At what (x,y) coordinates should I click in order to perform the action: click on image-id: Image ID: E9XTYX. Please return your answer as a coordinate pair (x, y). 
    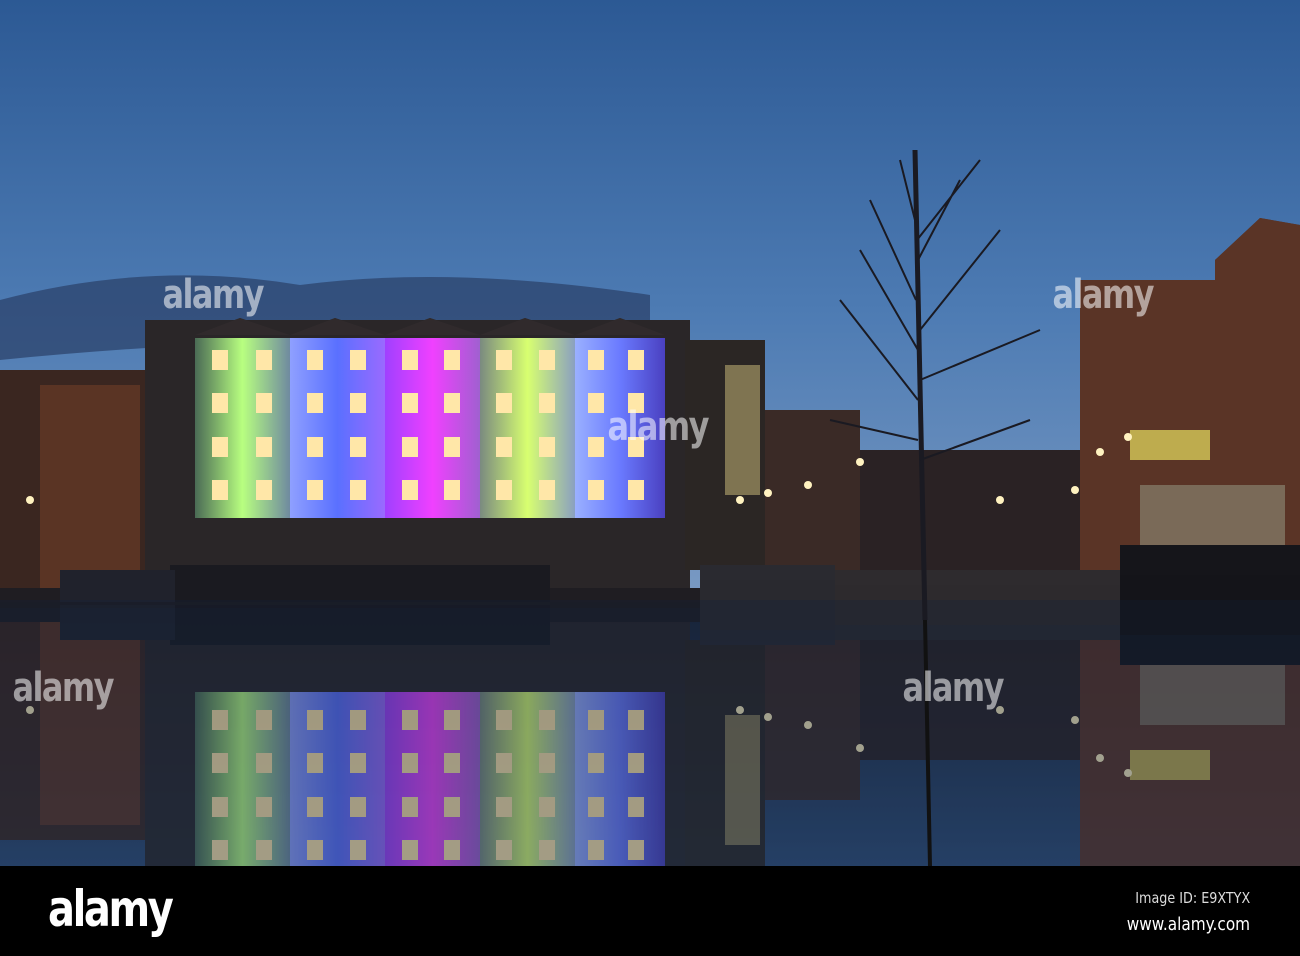
    Looking at the image, I should click on (1192, 898).